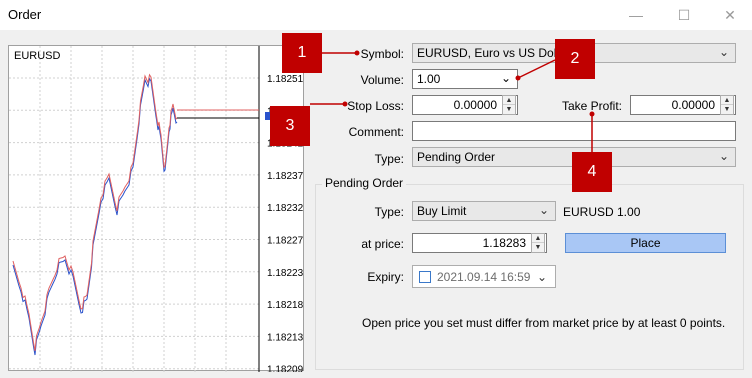 The width and height of the screenshot is (752, 378). What do you see at coordinates (592, 172) in the screenshot?
I see `callout-4: 4` at bounding box center [592, 172].